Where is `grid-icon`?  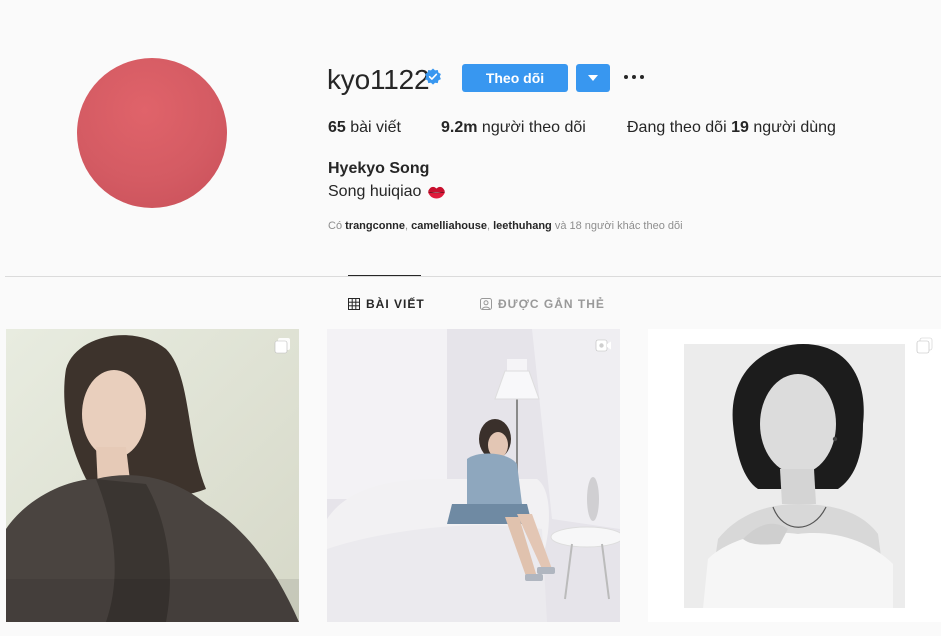 grid-icon is located at coordinates (354, 304).